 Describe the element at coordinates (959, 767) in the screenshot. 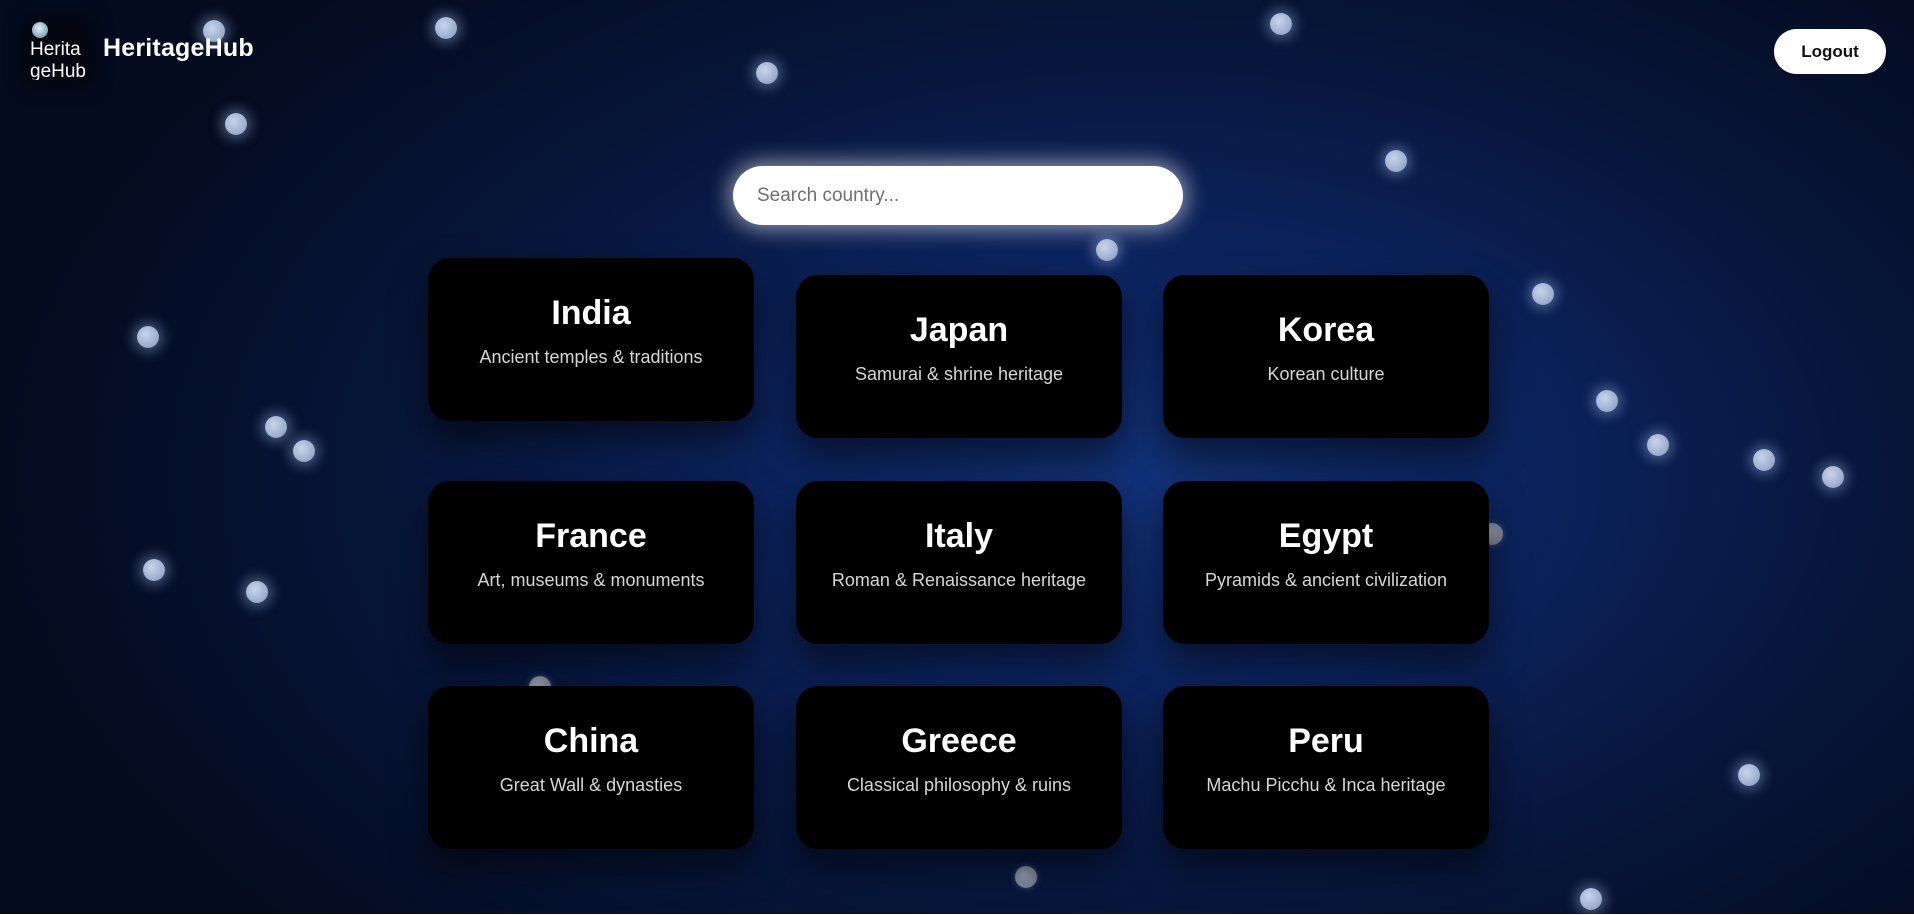

I see `country-card-greece: Greece Classical philosophy & ruins` at that location.